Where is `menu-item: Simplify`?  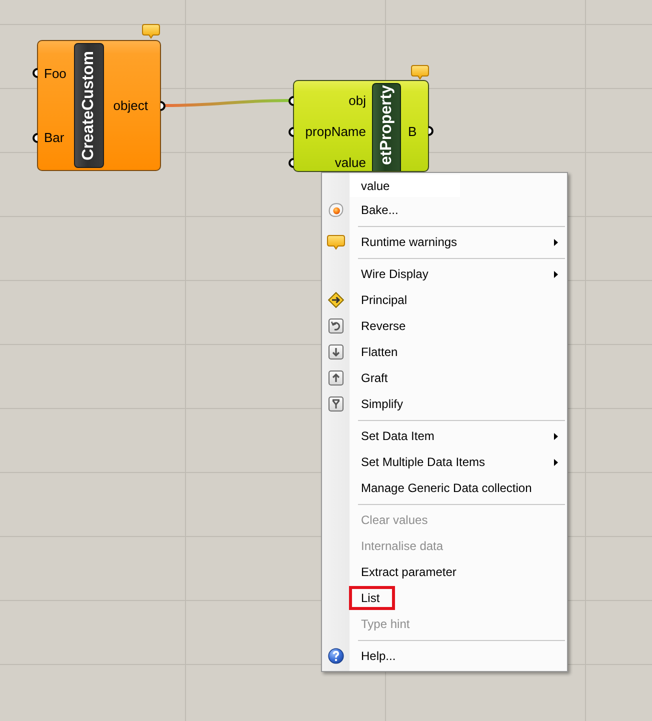 menu-item: Simplify is located at coordinates (444, 404).